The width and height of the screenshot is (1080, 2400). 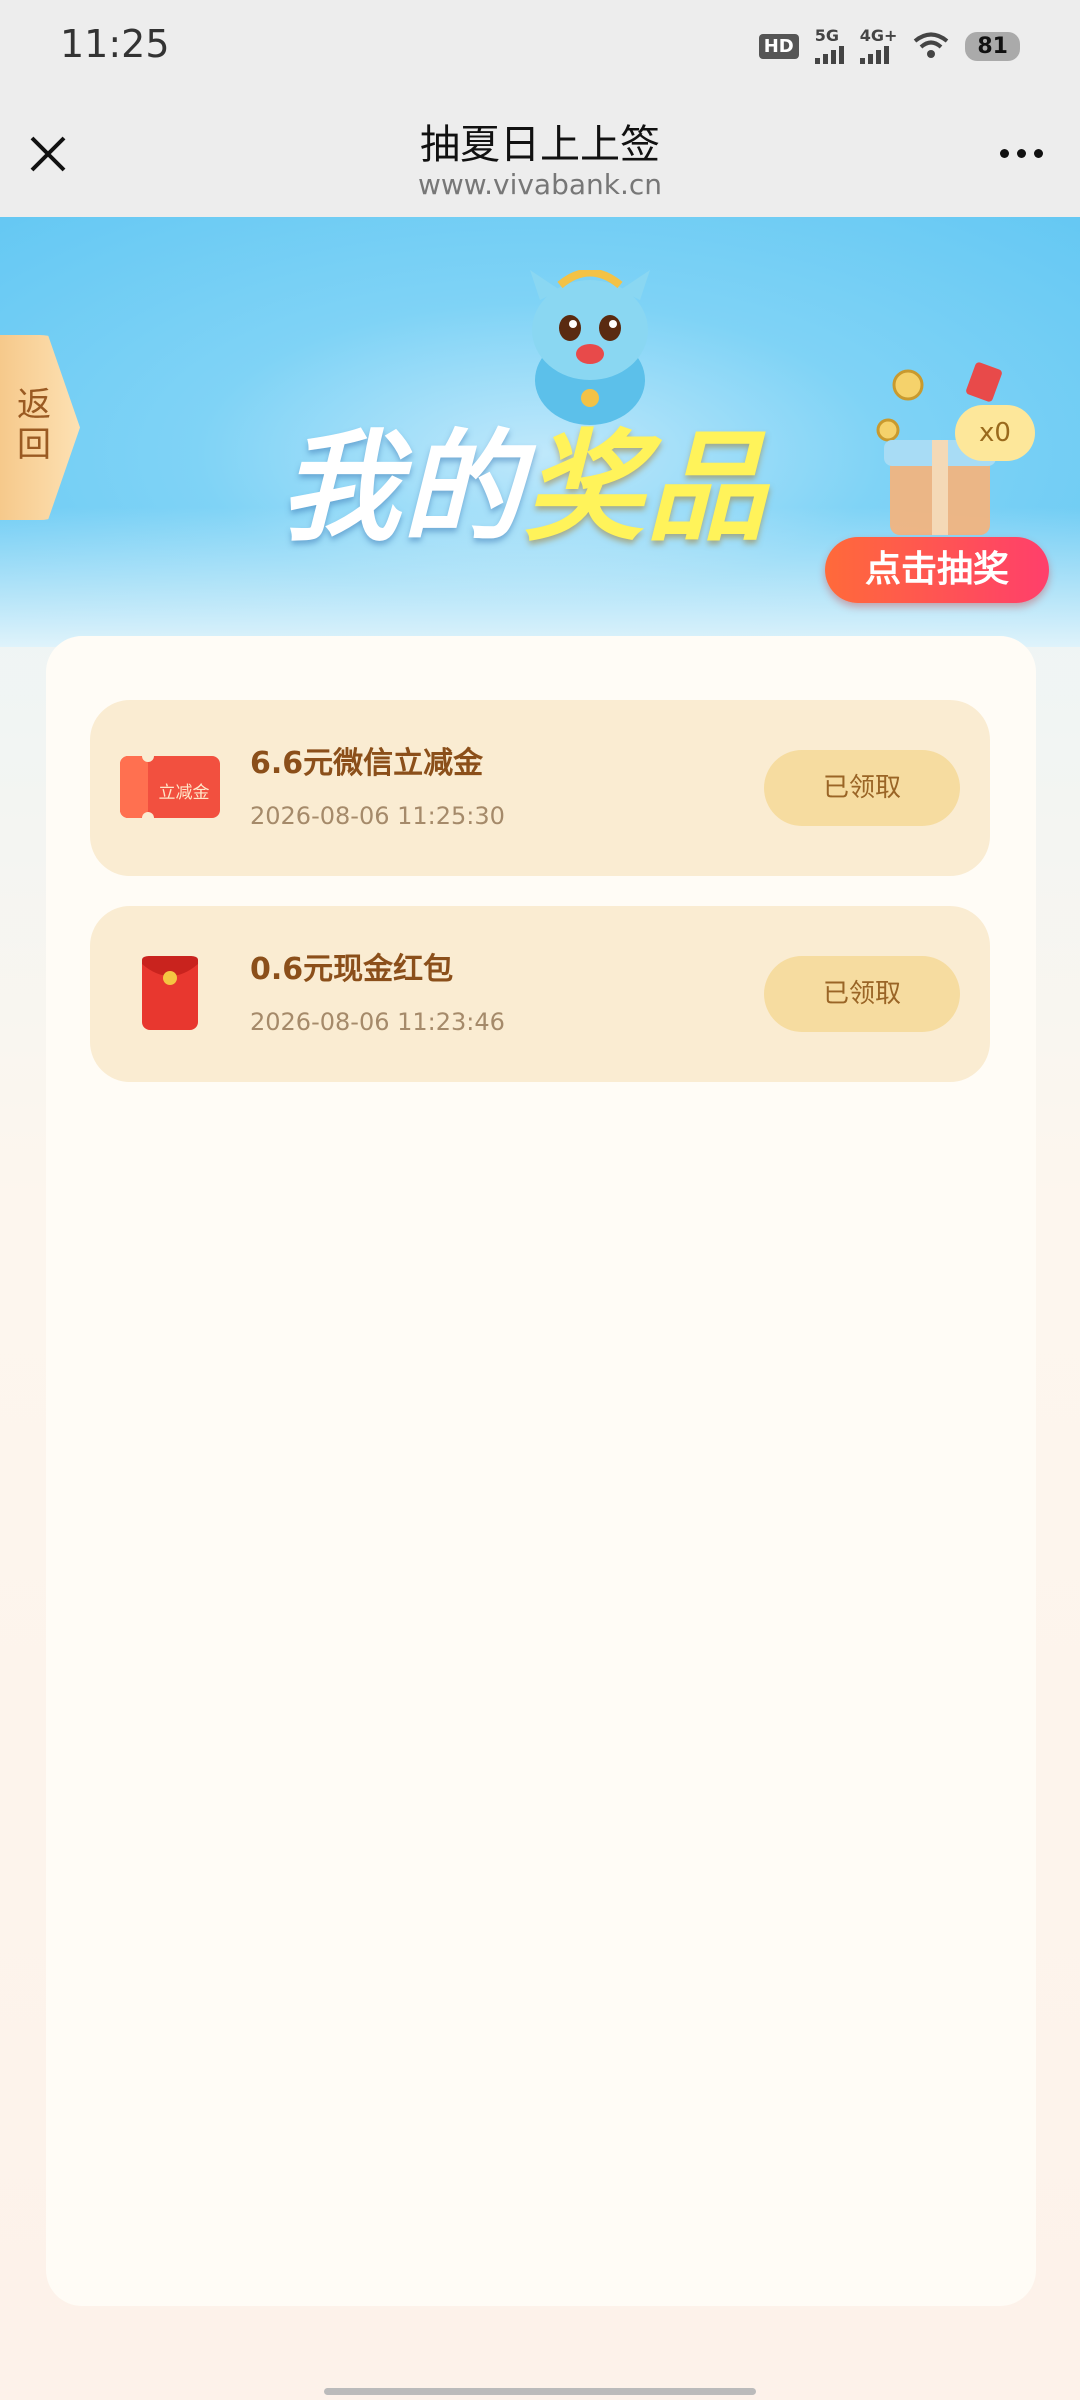 I want to click on wifi-icon, so click(x=931, y=45).